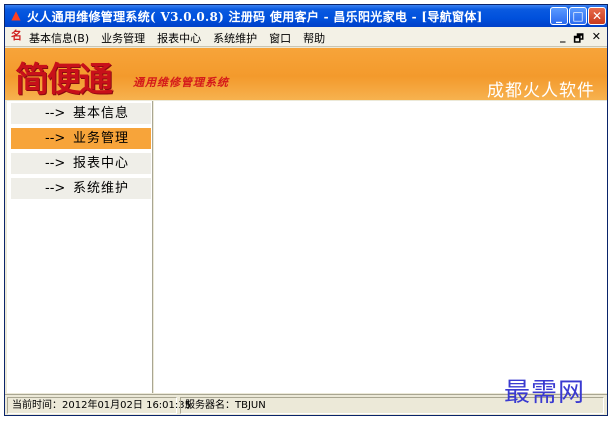  I want to click on menu-bar: 名 基本信息(B) 业务管理 报表中心 系统维护 窗口 帮助 _ 🗗 ✕, so click(306, 37).